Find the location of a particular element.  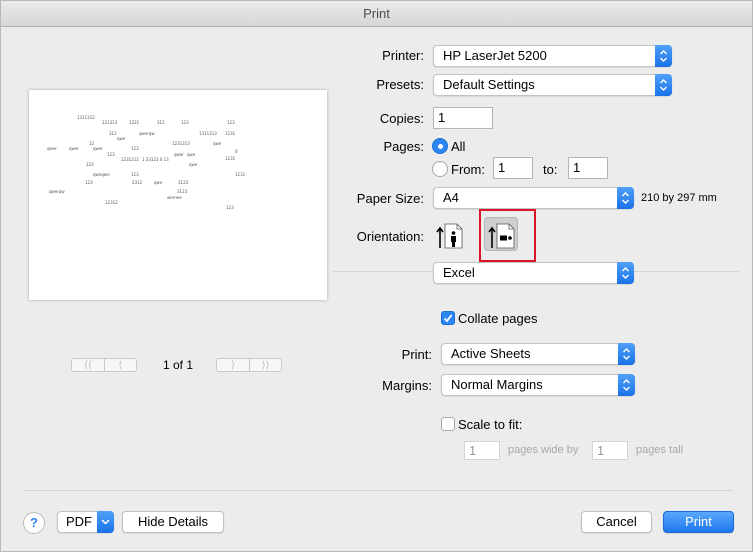

print-what-popup: Active Sheets is located at coordinates (538, 354).